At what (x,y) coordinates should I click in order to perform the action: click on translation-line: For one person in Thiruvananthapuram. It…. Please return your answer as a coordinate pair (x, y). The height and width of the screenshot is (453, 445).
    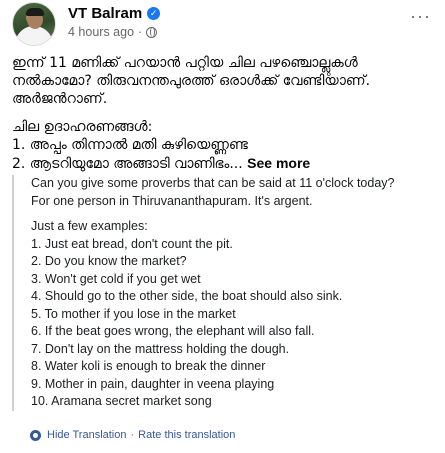
    Looking at the image, I should click on (172, 200).